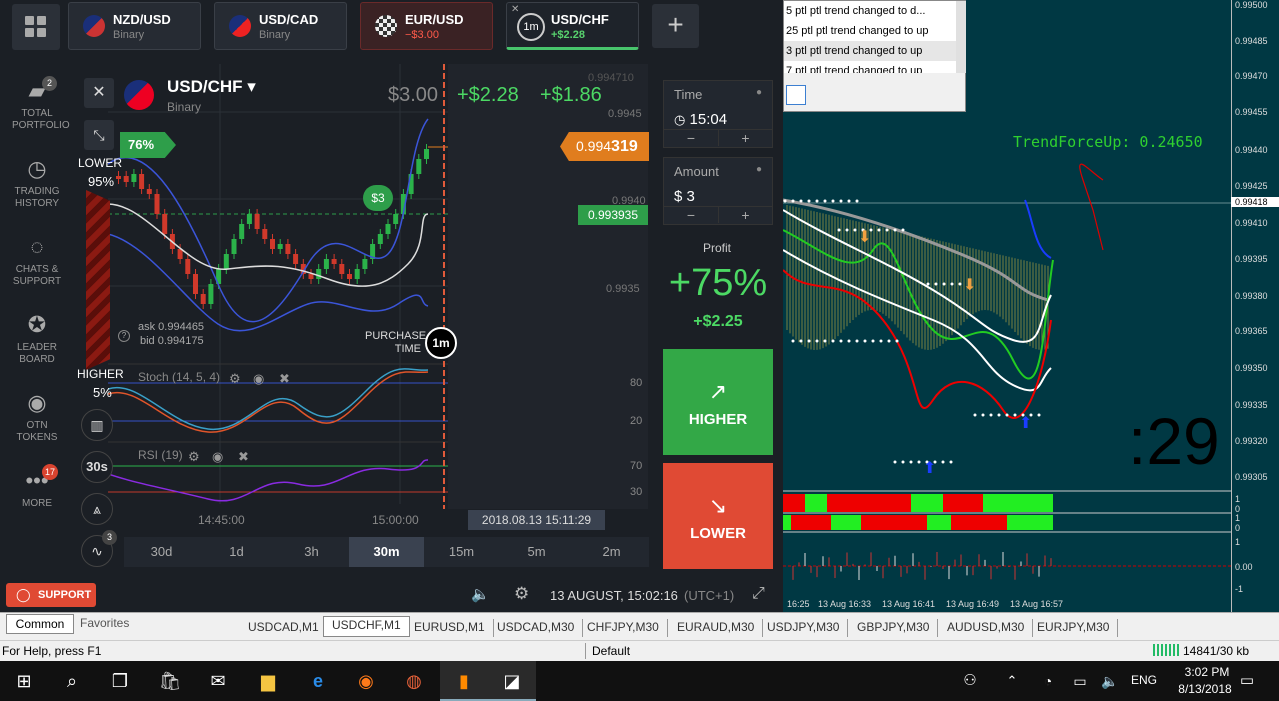  I want to click on candles-icon: ▥, so click(97, 425).